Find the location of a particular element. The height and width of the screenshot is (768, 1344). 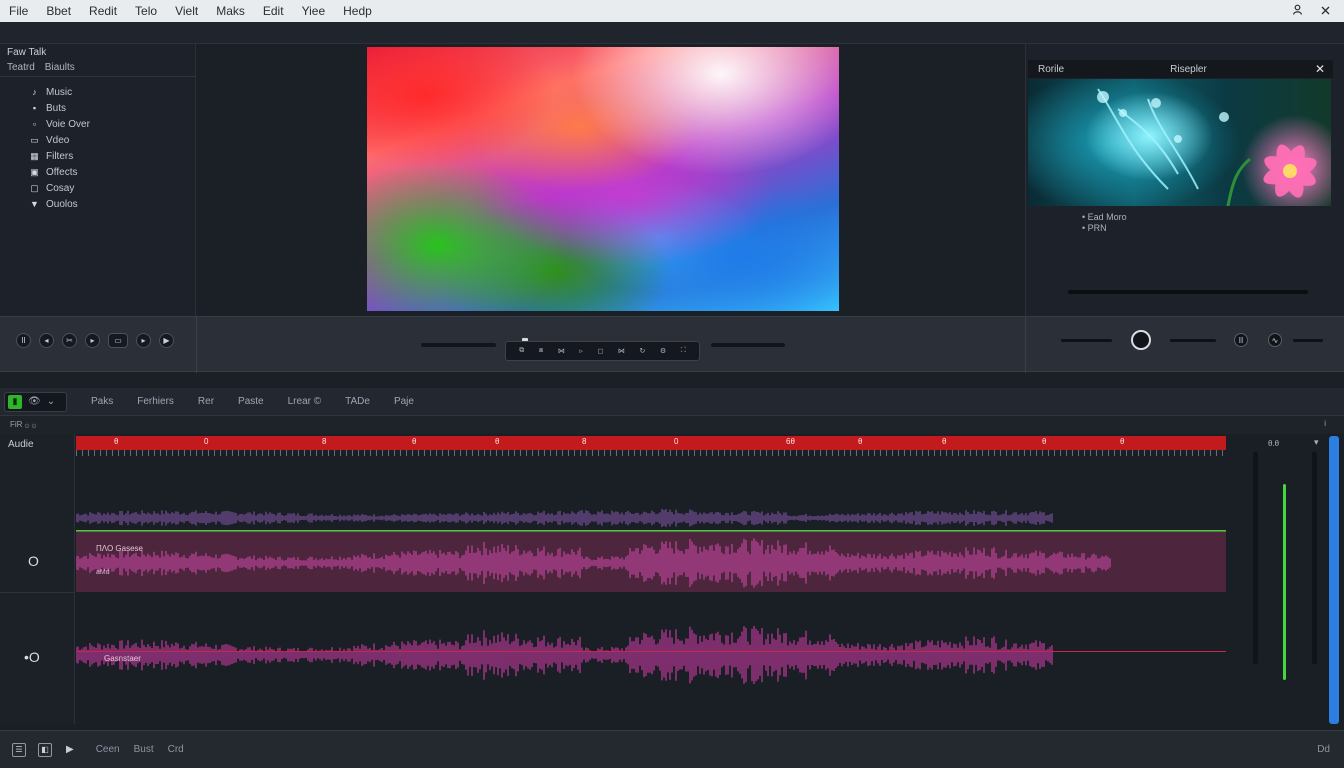

list-item-label: Voie Over is located at coordinates (68, 124).